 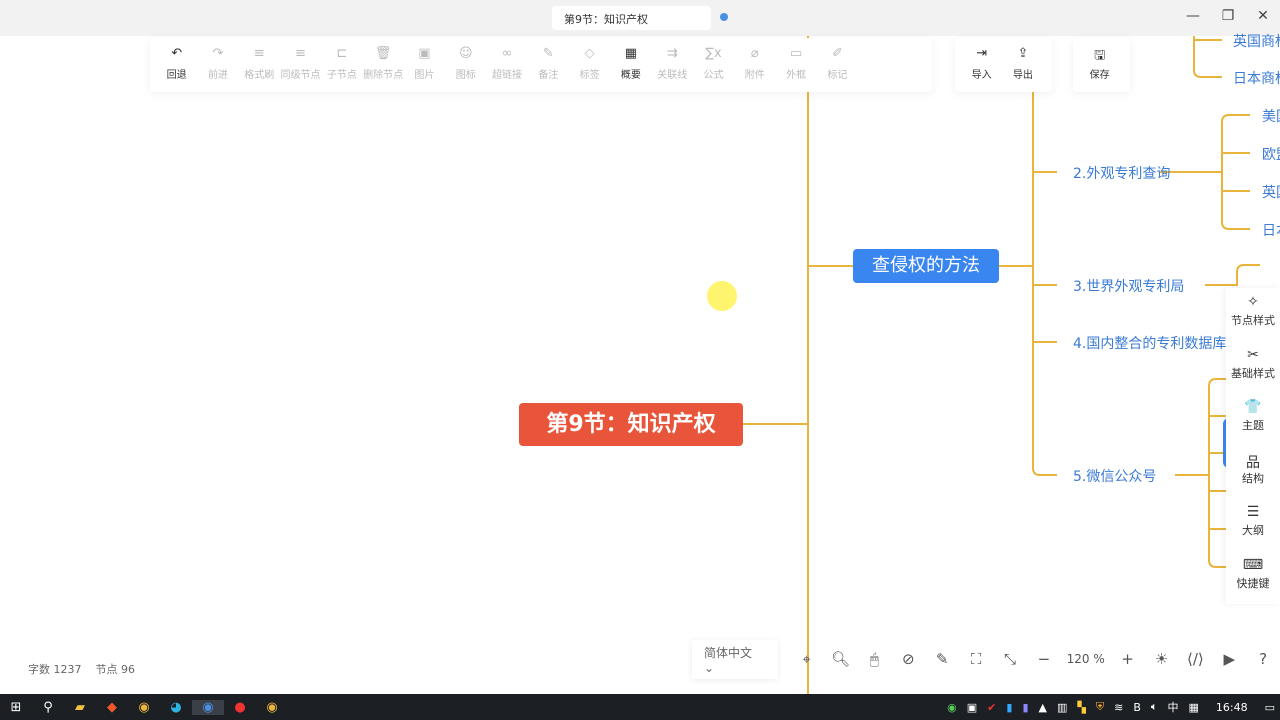 What do you see at coordinates (176, 65) in the screenshot?
I see `toolbar-button-undo: ↶ 回退` at bounding box center [176, 65].